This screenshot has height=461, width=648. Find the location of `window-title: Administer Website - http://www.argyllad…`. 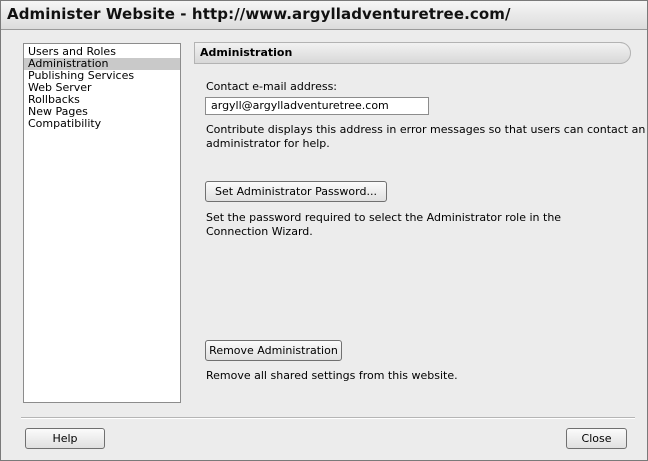

window-title: Administer Website - http://www.argyllad… is located at coordinates (259, 14).